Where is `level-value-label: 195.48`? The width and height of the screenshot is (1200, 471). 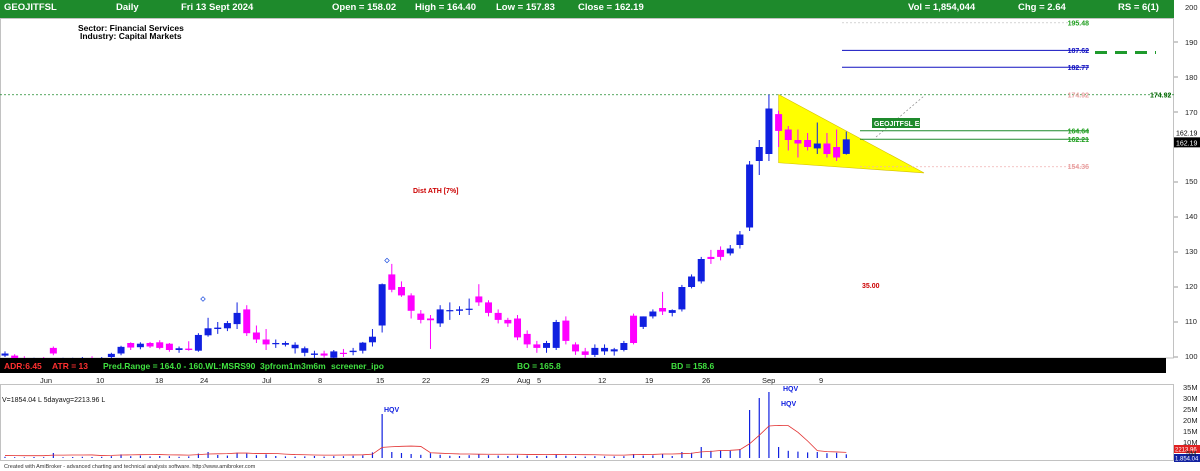 level-value-label: 195.48 is located at coordinates (1079, 23).